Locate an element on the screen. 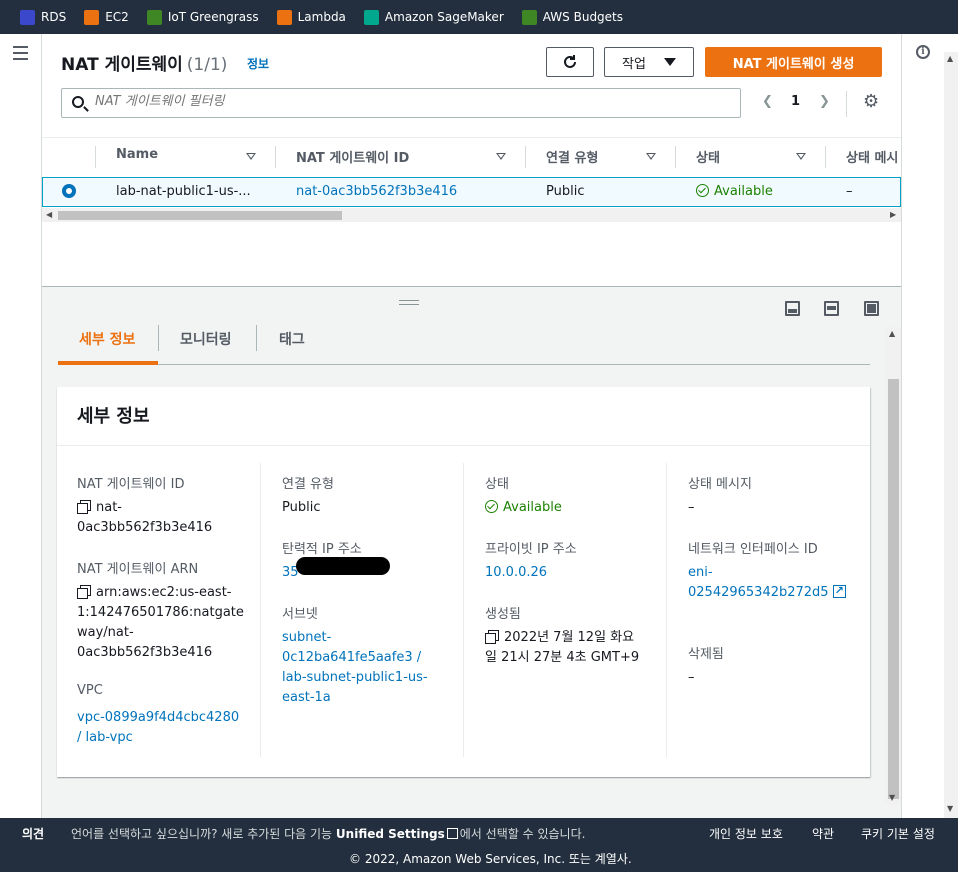 Image resolution: width=958 pixels, height=872 pixels. state-label: 상태 is located at coordinates (497, 484).